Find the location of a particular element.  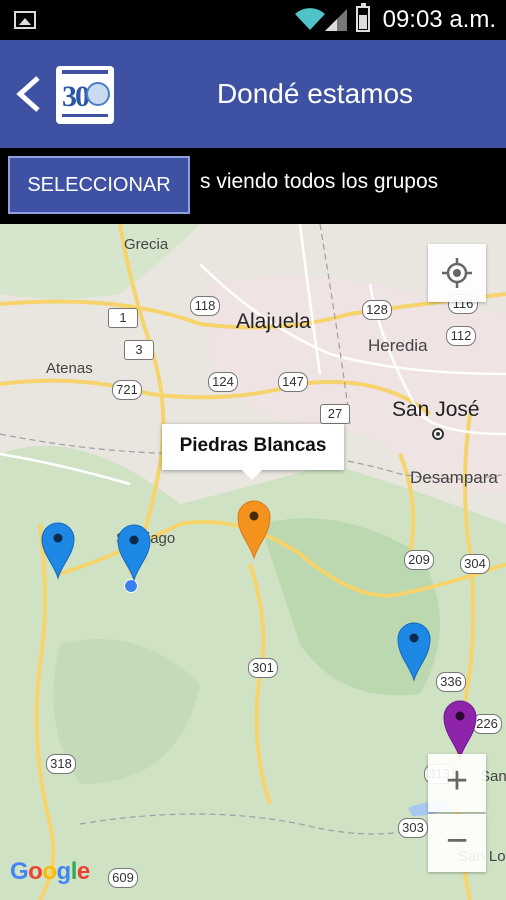

status-bar: 09:03 a.m. is located at coordinates (253, 20).